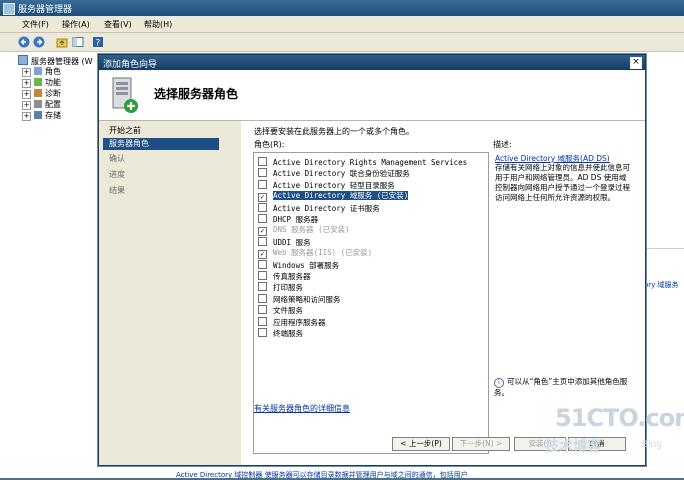 The width and height of the screenshot is (684, 480). Describe the element at coordinates (421, 444) in the screenshot. I see `back-button: < 上一步(P)` at that location.